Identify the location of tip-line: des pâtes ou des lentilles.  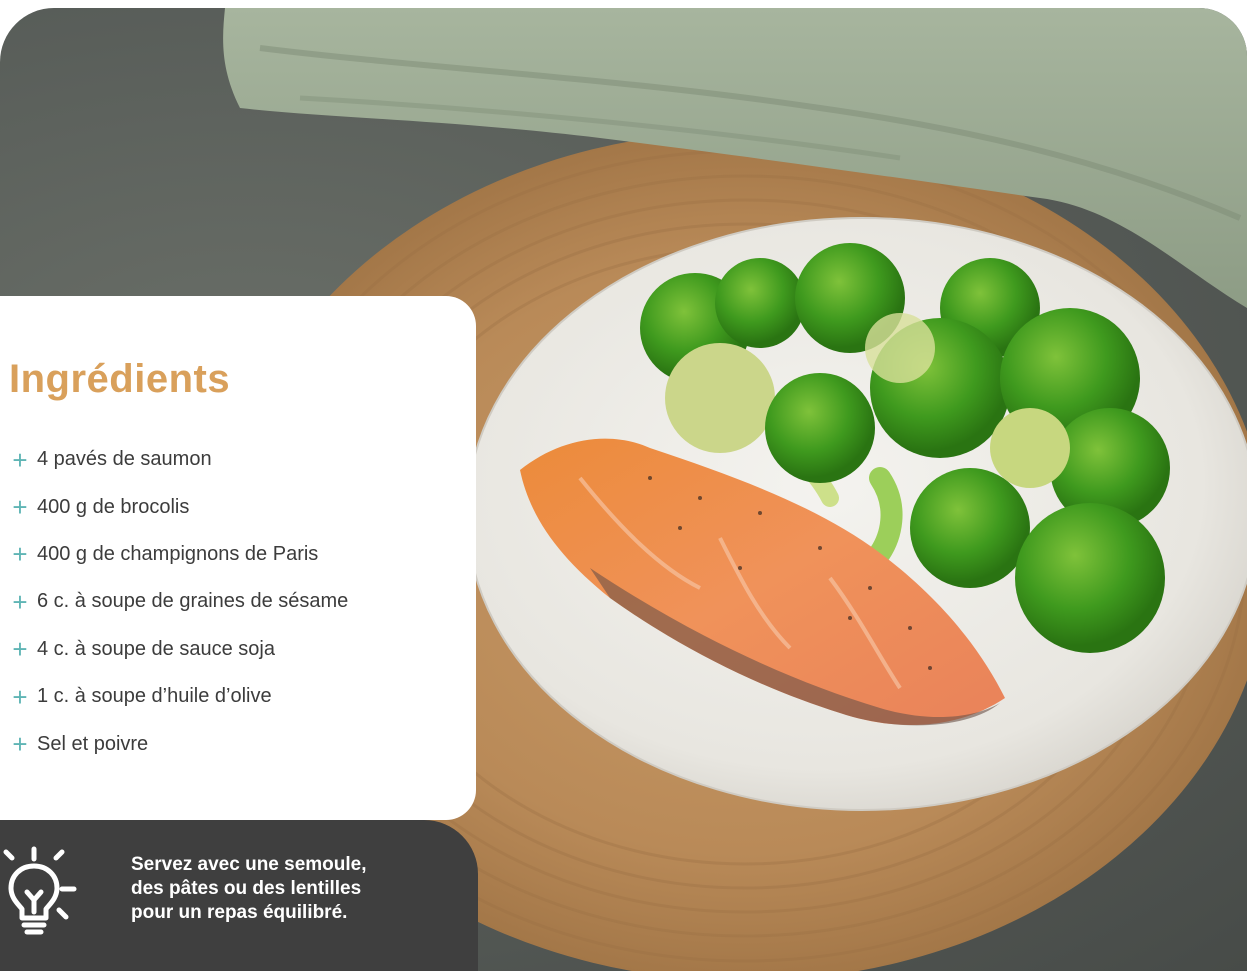
(246, 888).